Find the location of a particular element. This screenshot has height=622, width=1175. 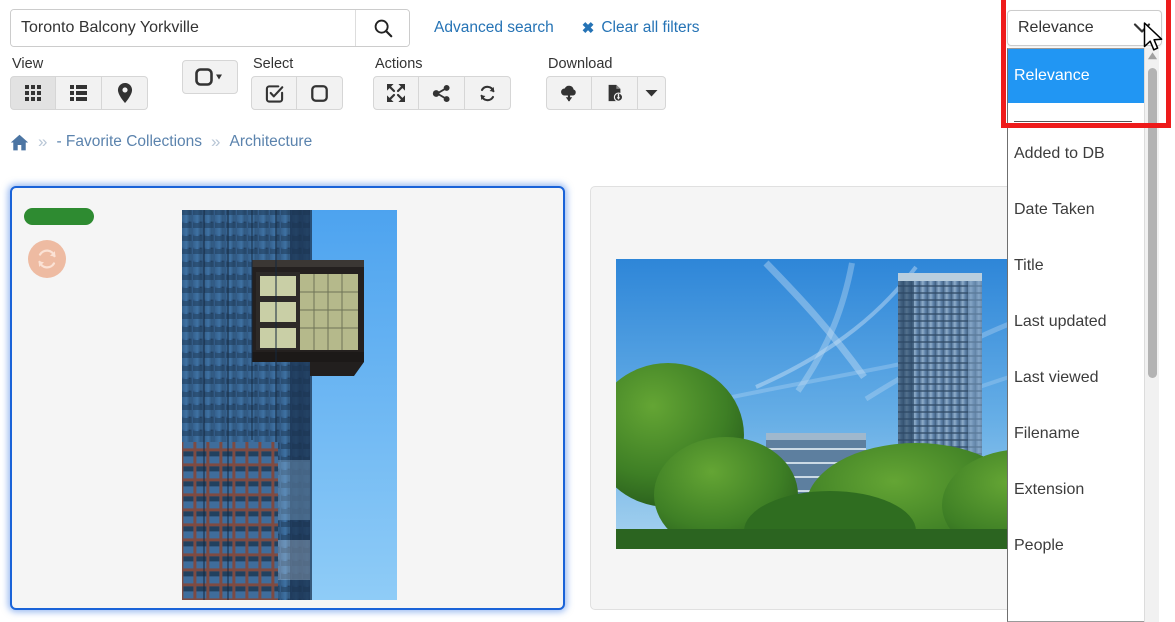

sort-option-date-taken: Date Taken is located at coordinates (1083, 210).